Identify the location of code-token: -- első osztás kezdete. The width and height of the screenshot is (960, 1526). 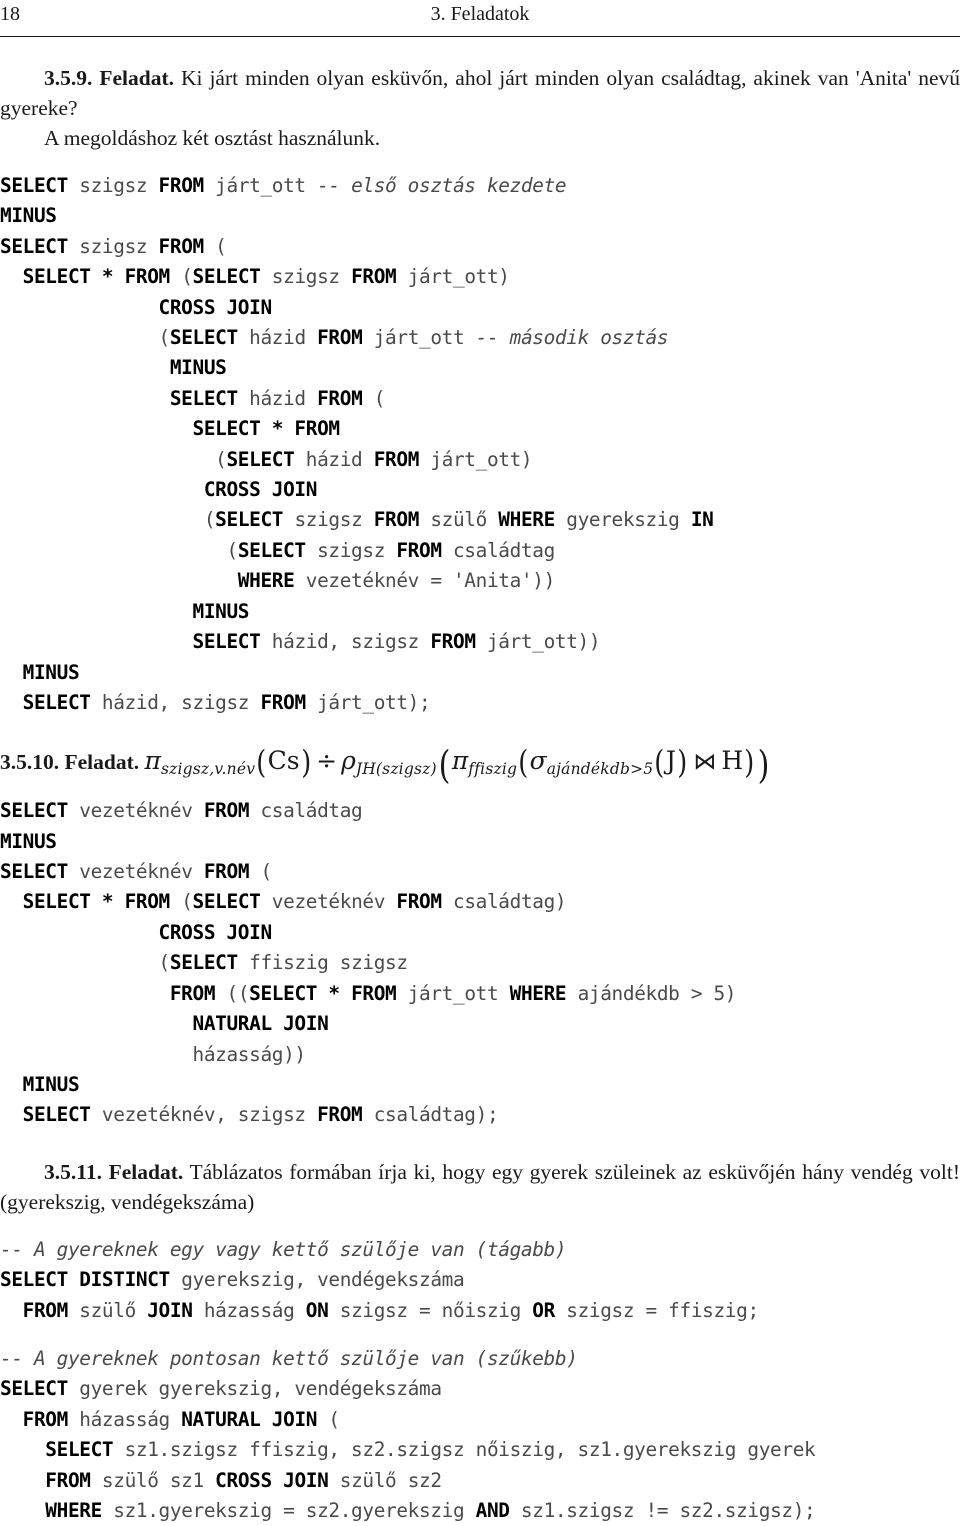
(442, 185).